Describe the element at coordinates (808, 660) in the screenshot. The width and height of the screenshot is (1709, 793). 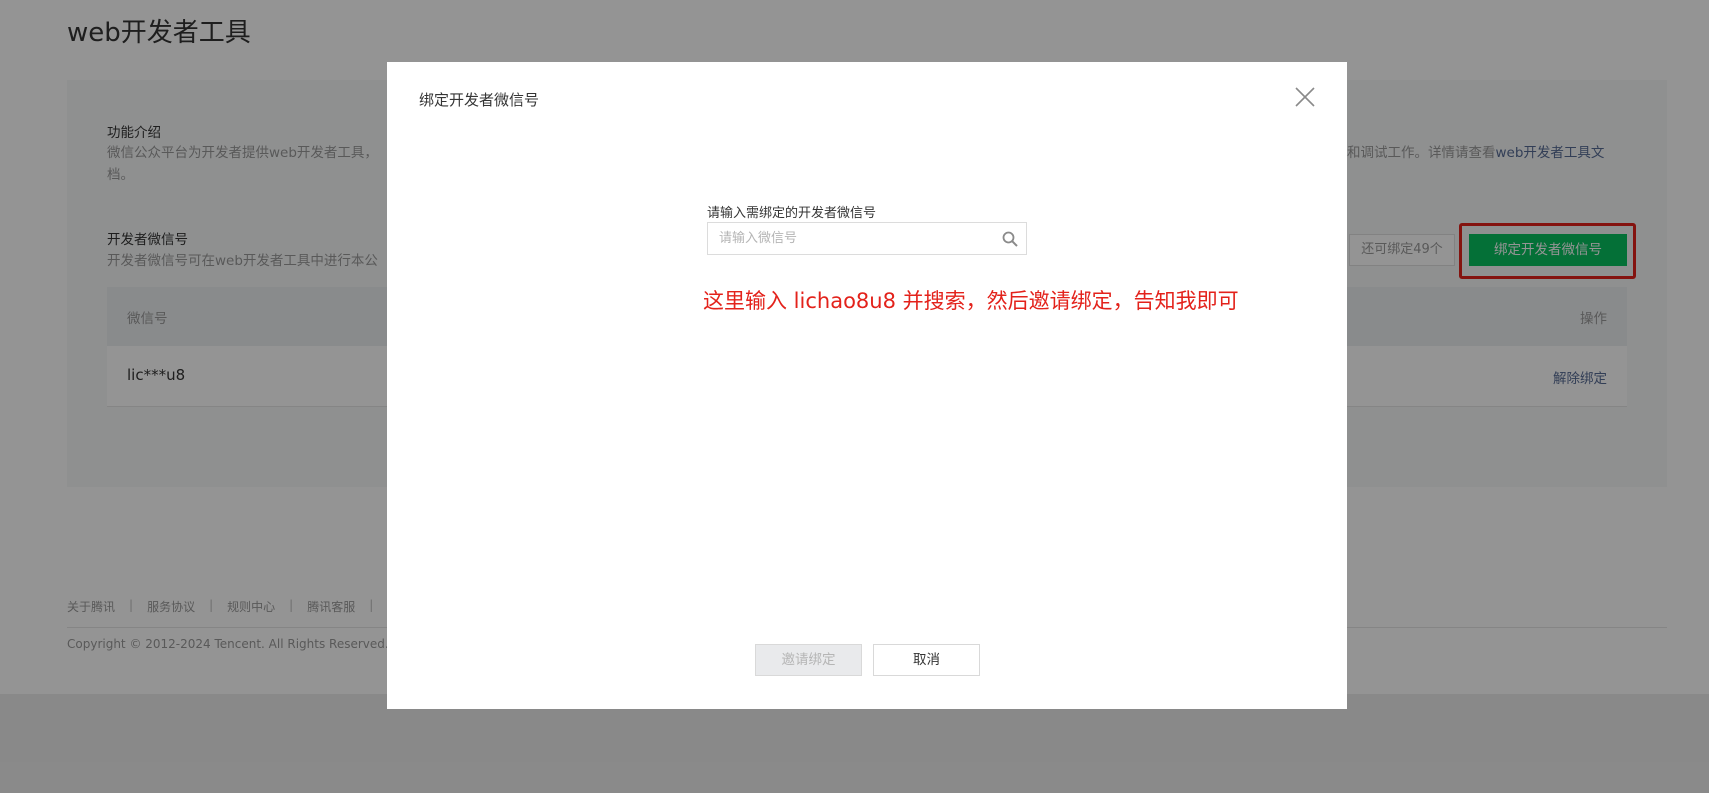
I see `invite-bind-button: 邀请绑定` at that location.